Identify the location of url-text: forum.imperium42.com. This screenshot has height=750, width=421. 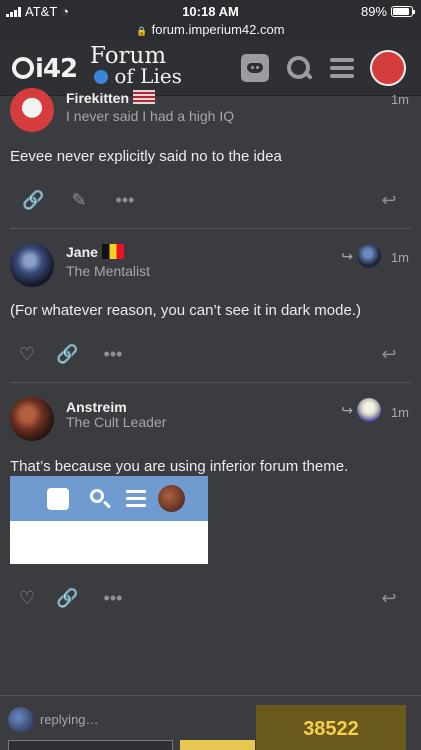
(218, 29).